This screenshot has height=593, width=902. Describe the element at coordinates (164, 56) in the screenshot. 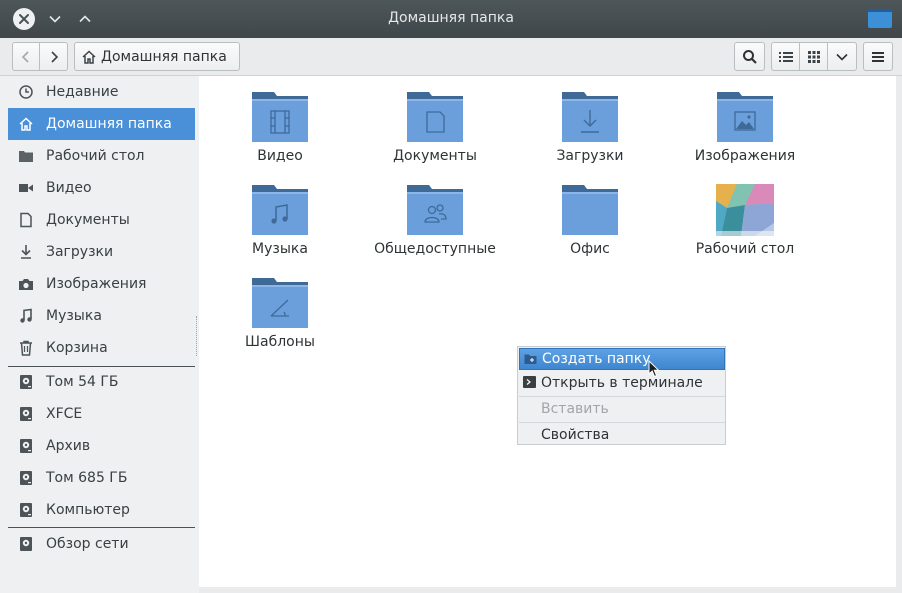

I see `path-bar-label: Домашняя папка` at that location.